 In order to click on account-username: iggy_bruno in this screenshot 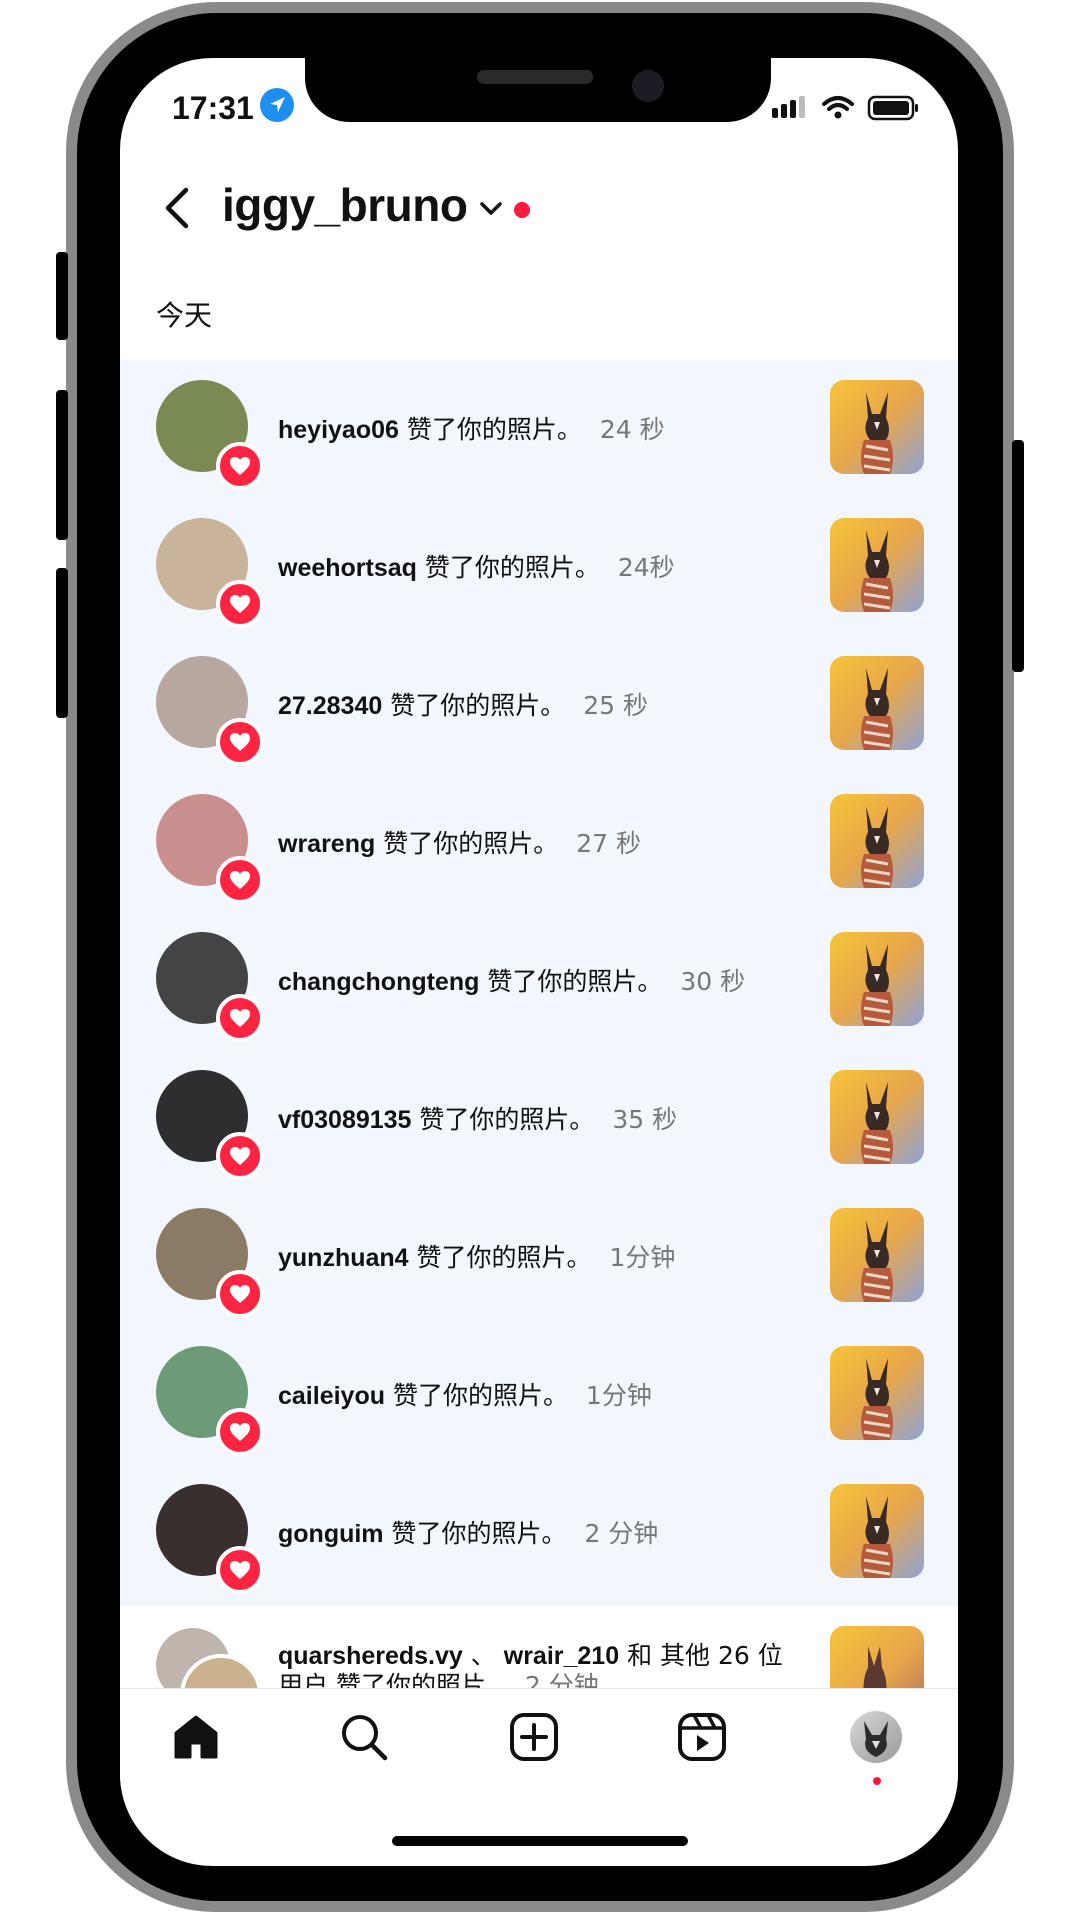, I will do `click(345, 205)`.